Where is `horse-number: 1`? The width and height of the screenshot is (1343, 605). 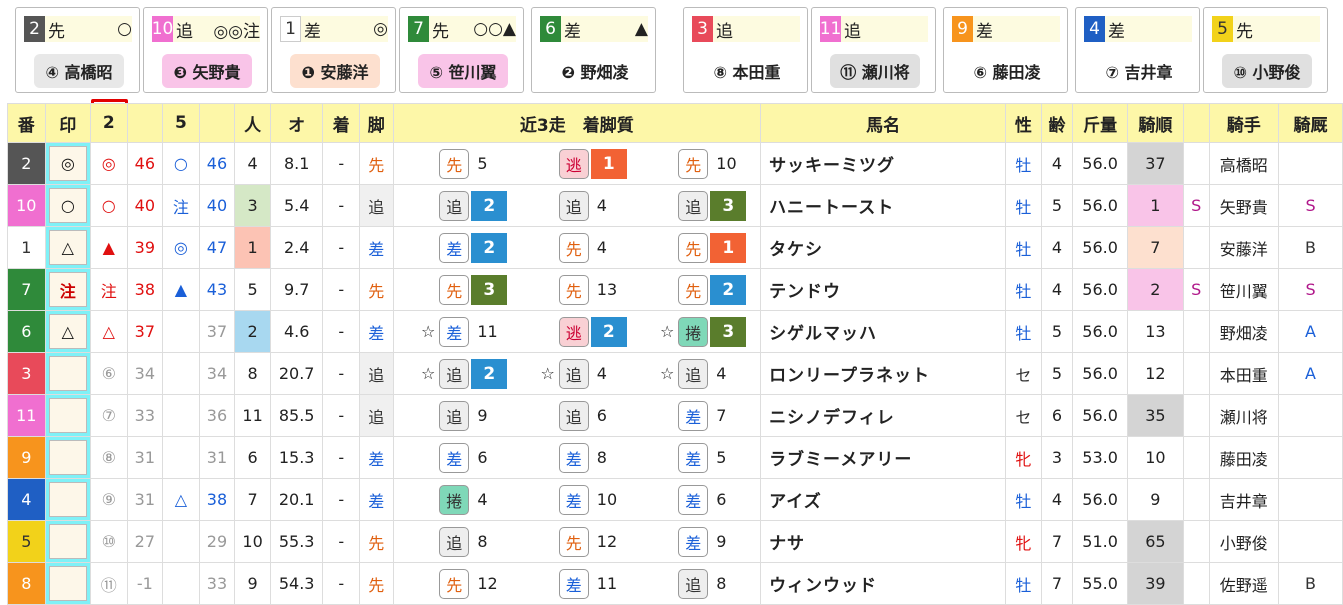 horse-number: 1 is located at coordinates (26, 247).